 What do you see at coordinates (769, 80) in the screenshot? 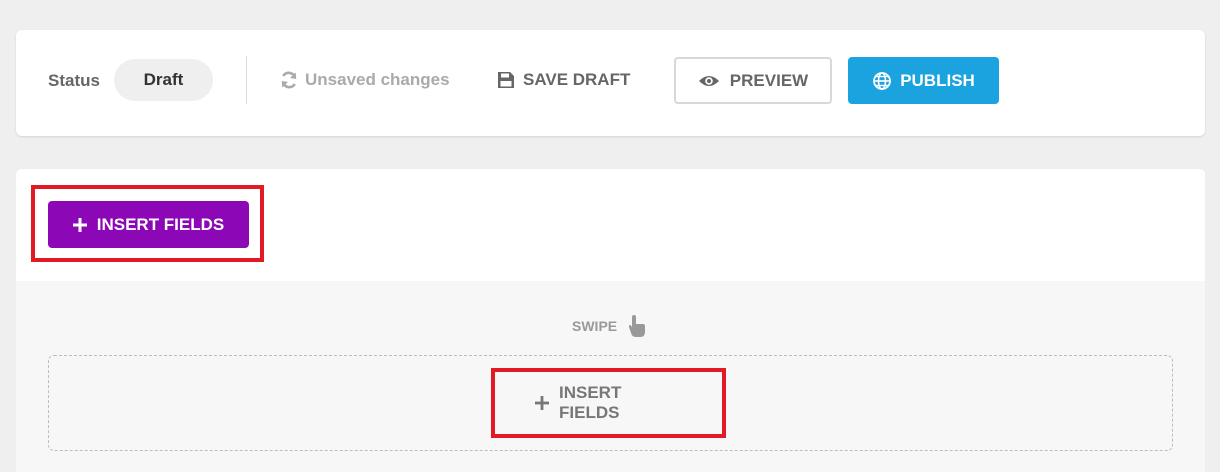
I see `preview-label: PREVIEW` at bounding box center [769, 80].